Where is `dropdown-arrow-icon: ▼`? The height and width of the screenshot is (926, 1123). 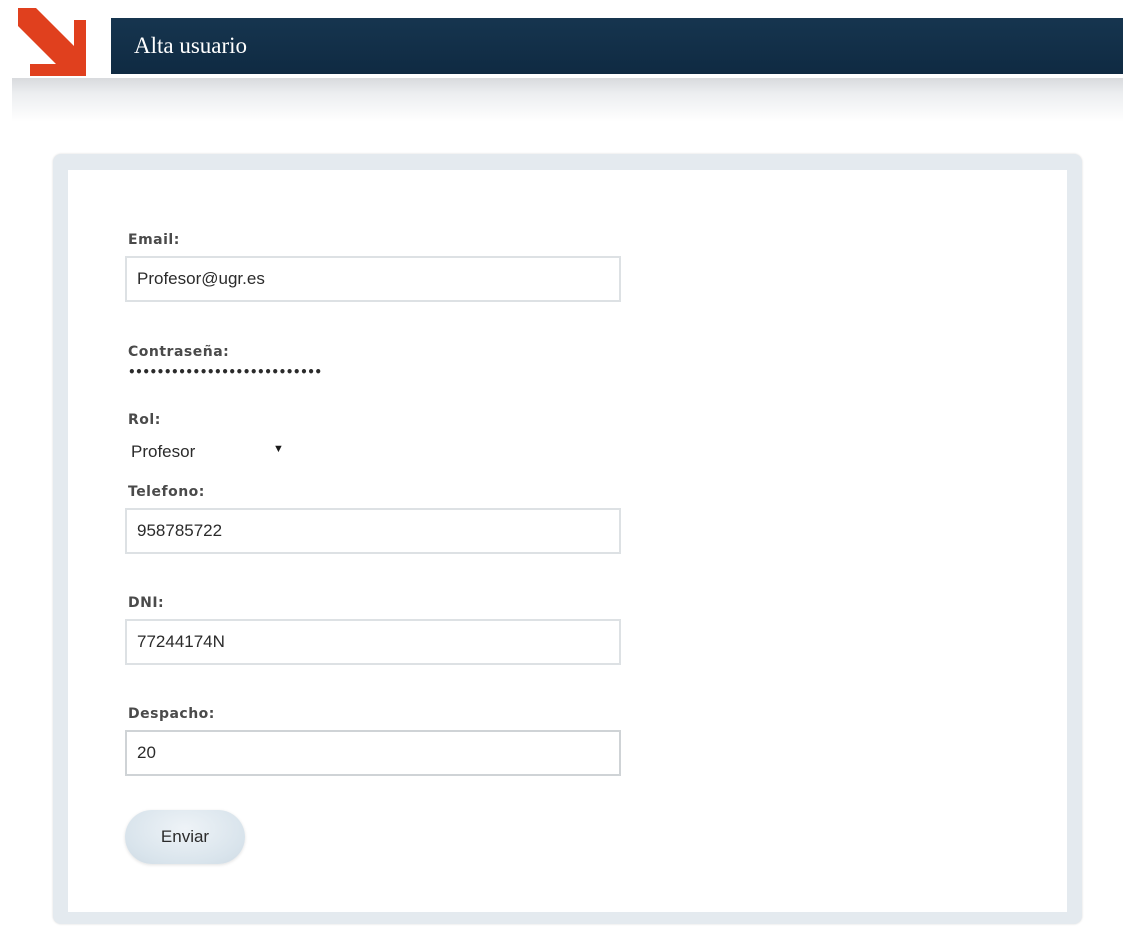
dropdown-arrow-icon: ▼ is located at coordinates (278, 449).